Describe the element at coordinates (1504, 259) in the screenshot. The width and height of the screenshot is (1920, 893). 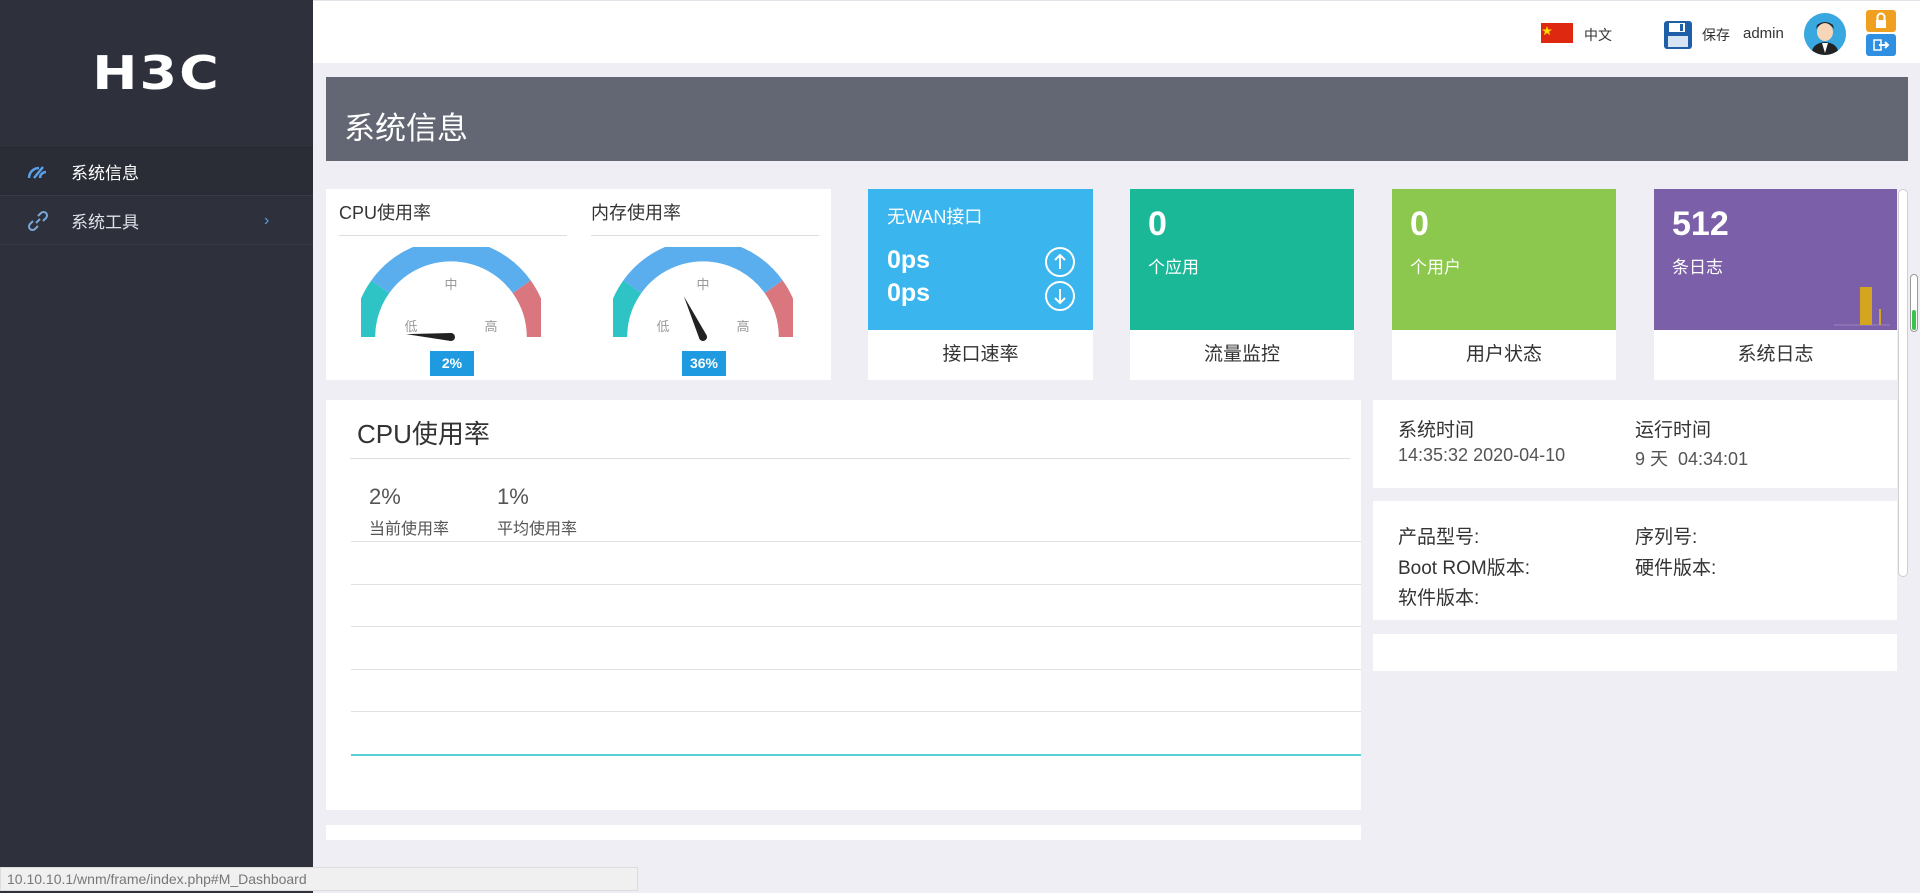
I see `tile-top: 0 个用户` at that location.